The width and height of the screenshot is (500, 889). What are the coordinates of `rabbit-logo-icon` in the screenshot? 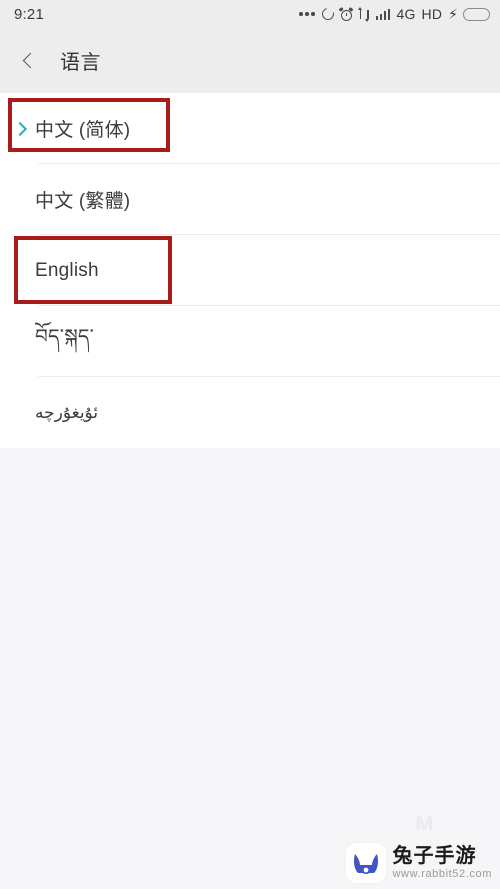 It's located at (365, 863).